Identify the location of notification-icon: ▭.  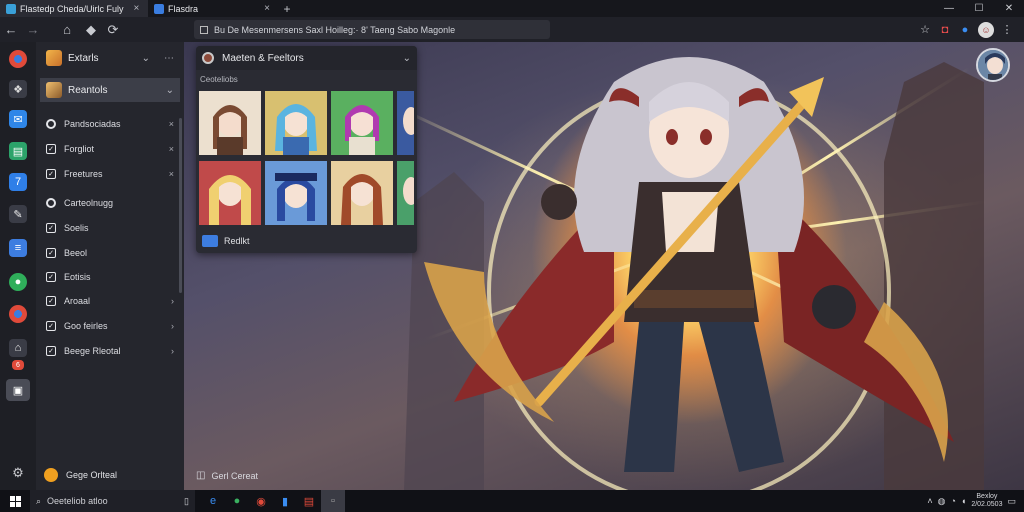
(1011, 501).